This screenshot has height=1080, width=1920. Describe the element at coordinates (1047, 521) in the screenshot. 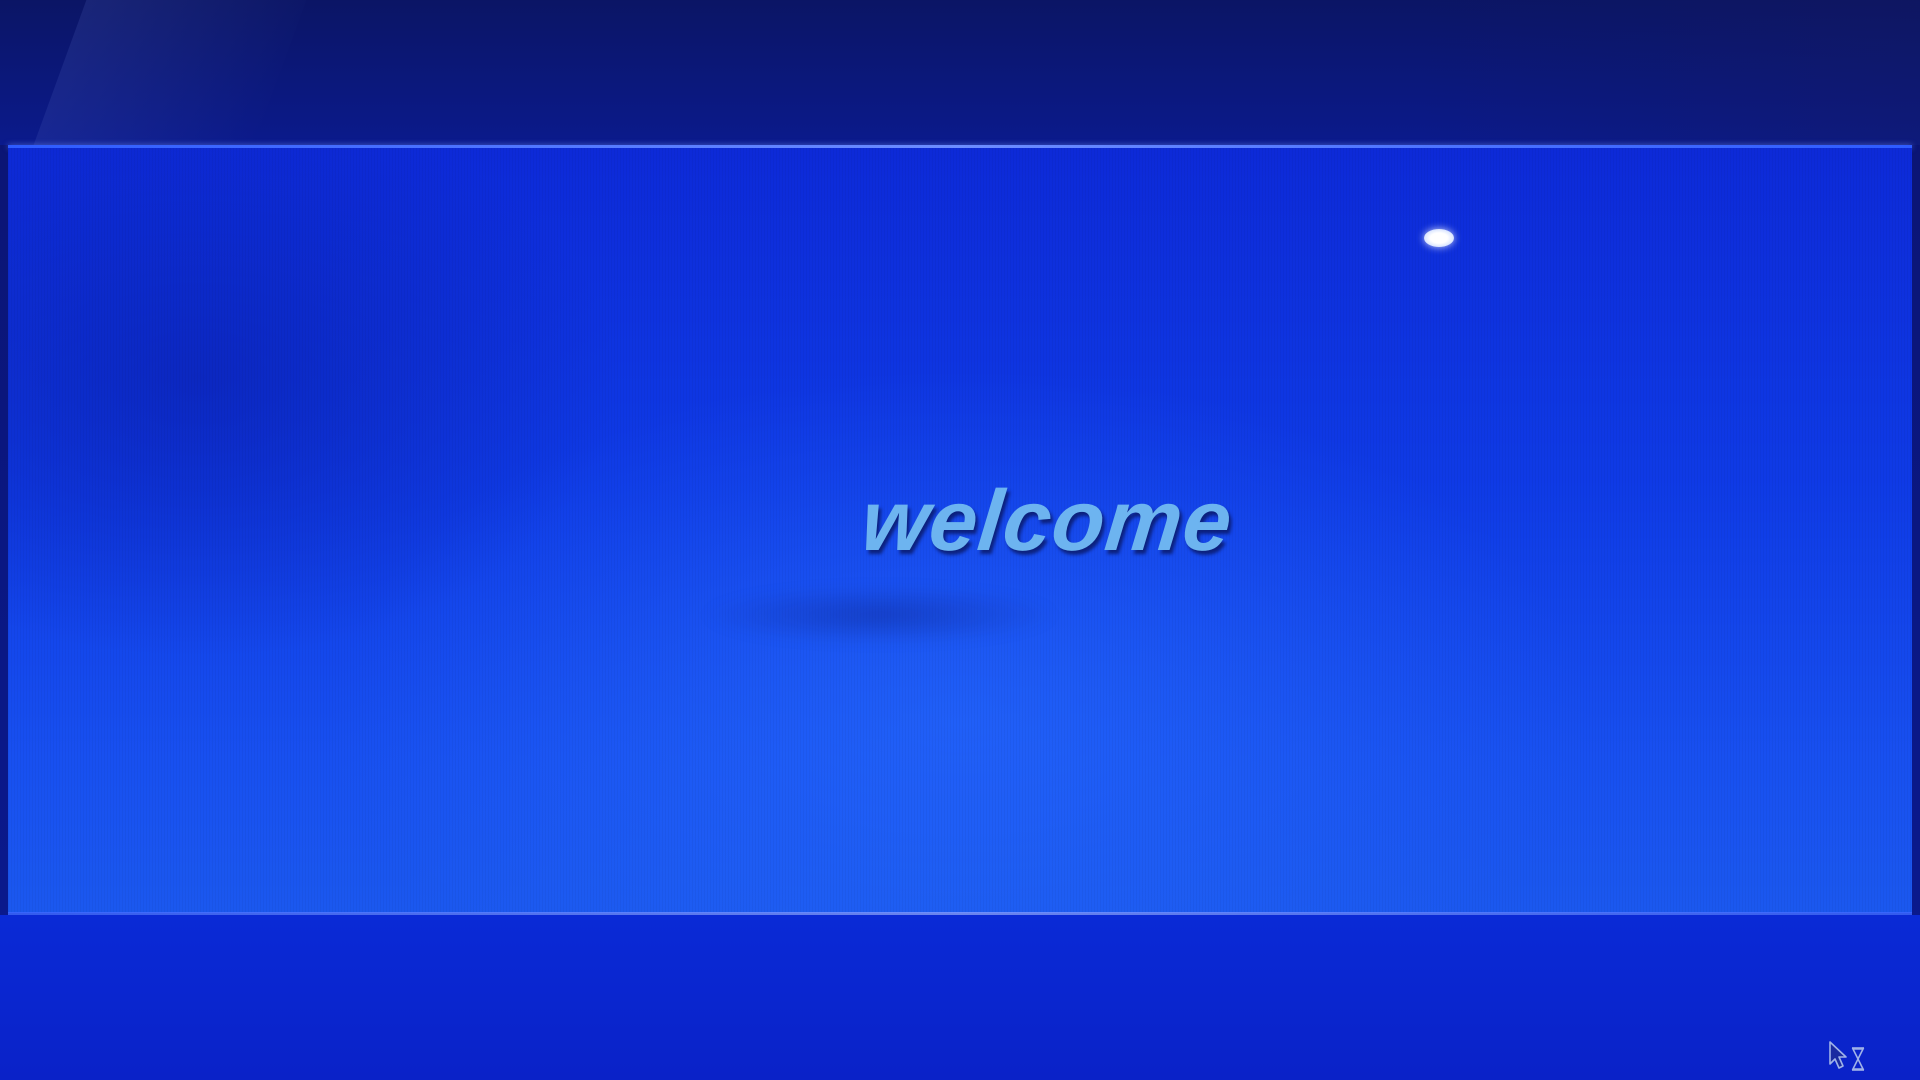

I see `welcome-title: welcome` at that location.